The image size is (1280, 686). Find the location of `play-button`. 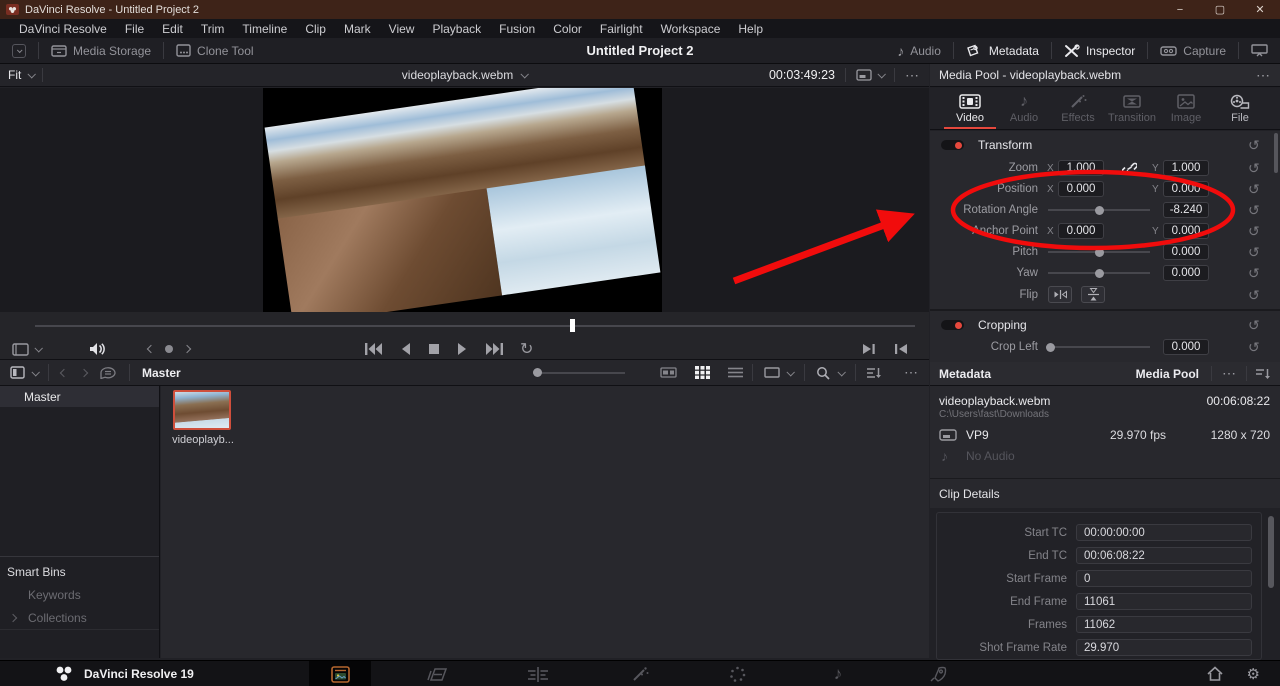

play-button is located at coordinates (462, 349).